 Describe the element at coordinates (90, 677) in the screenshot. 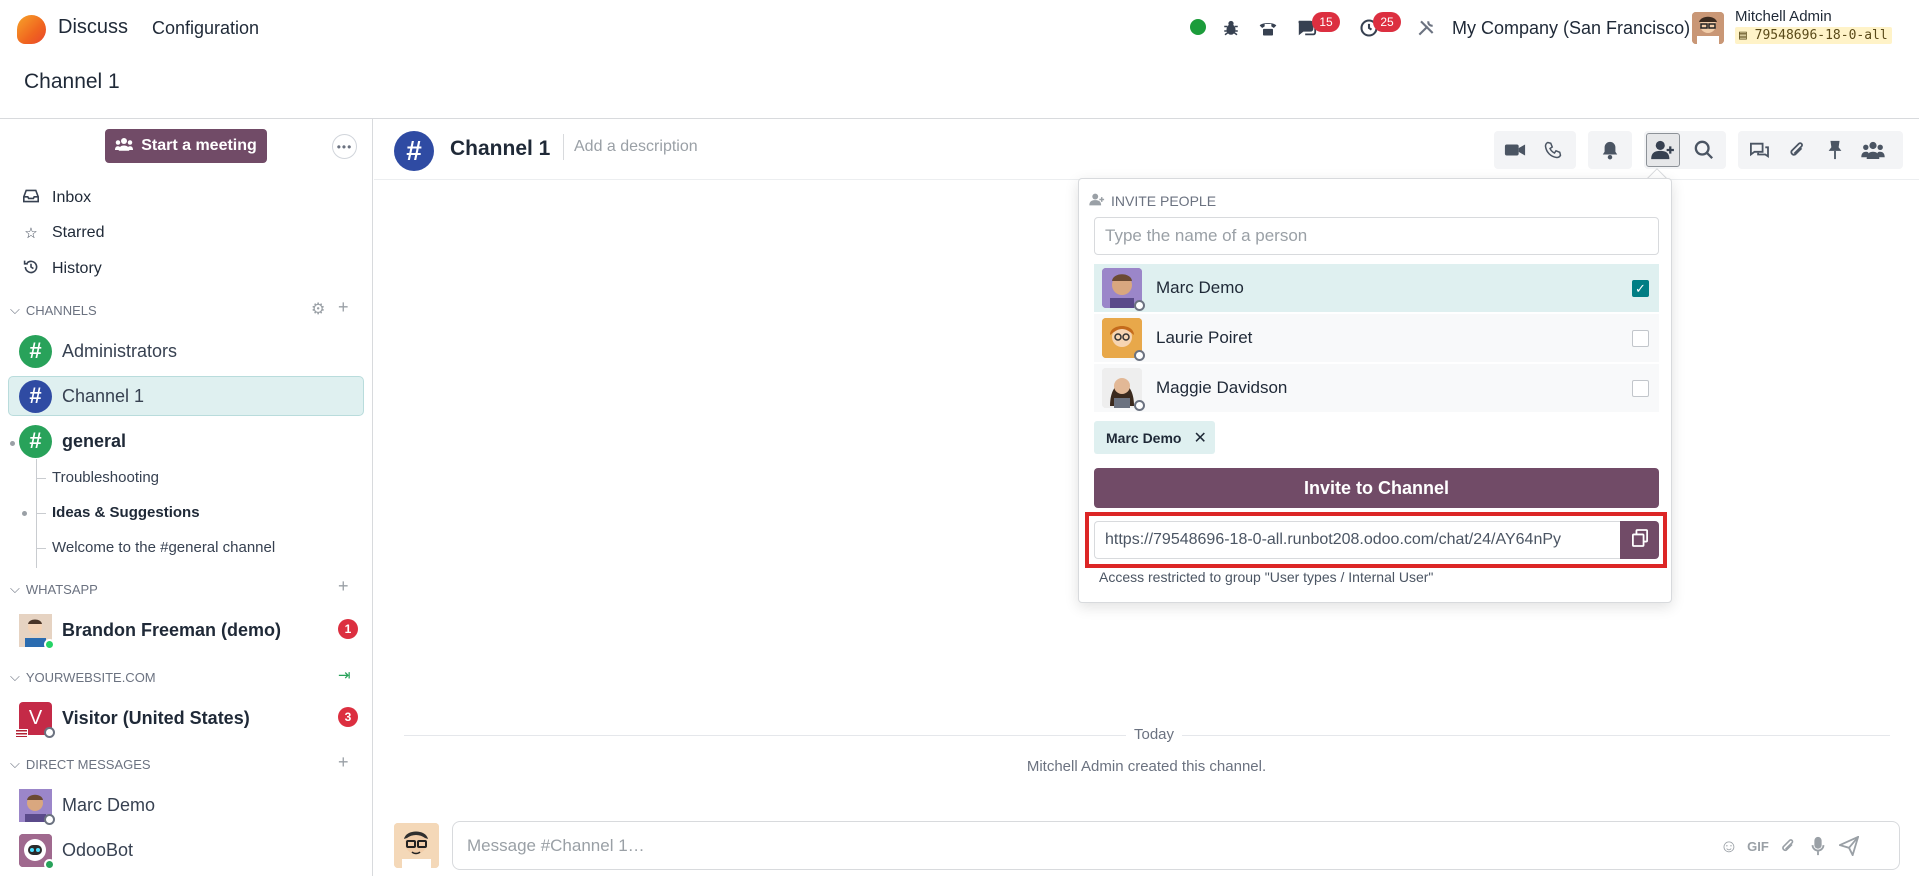

I see `website-category-label: yourwebsite.com` at that location.